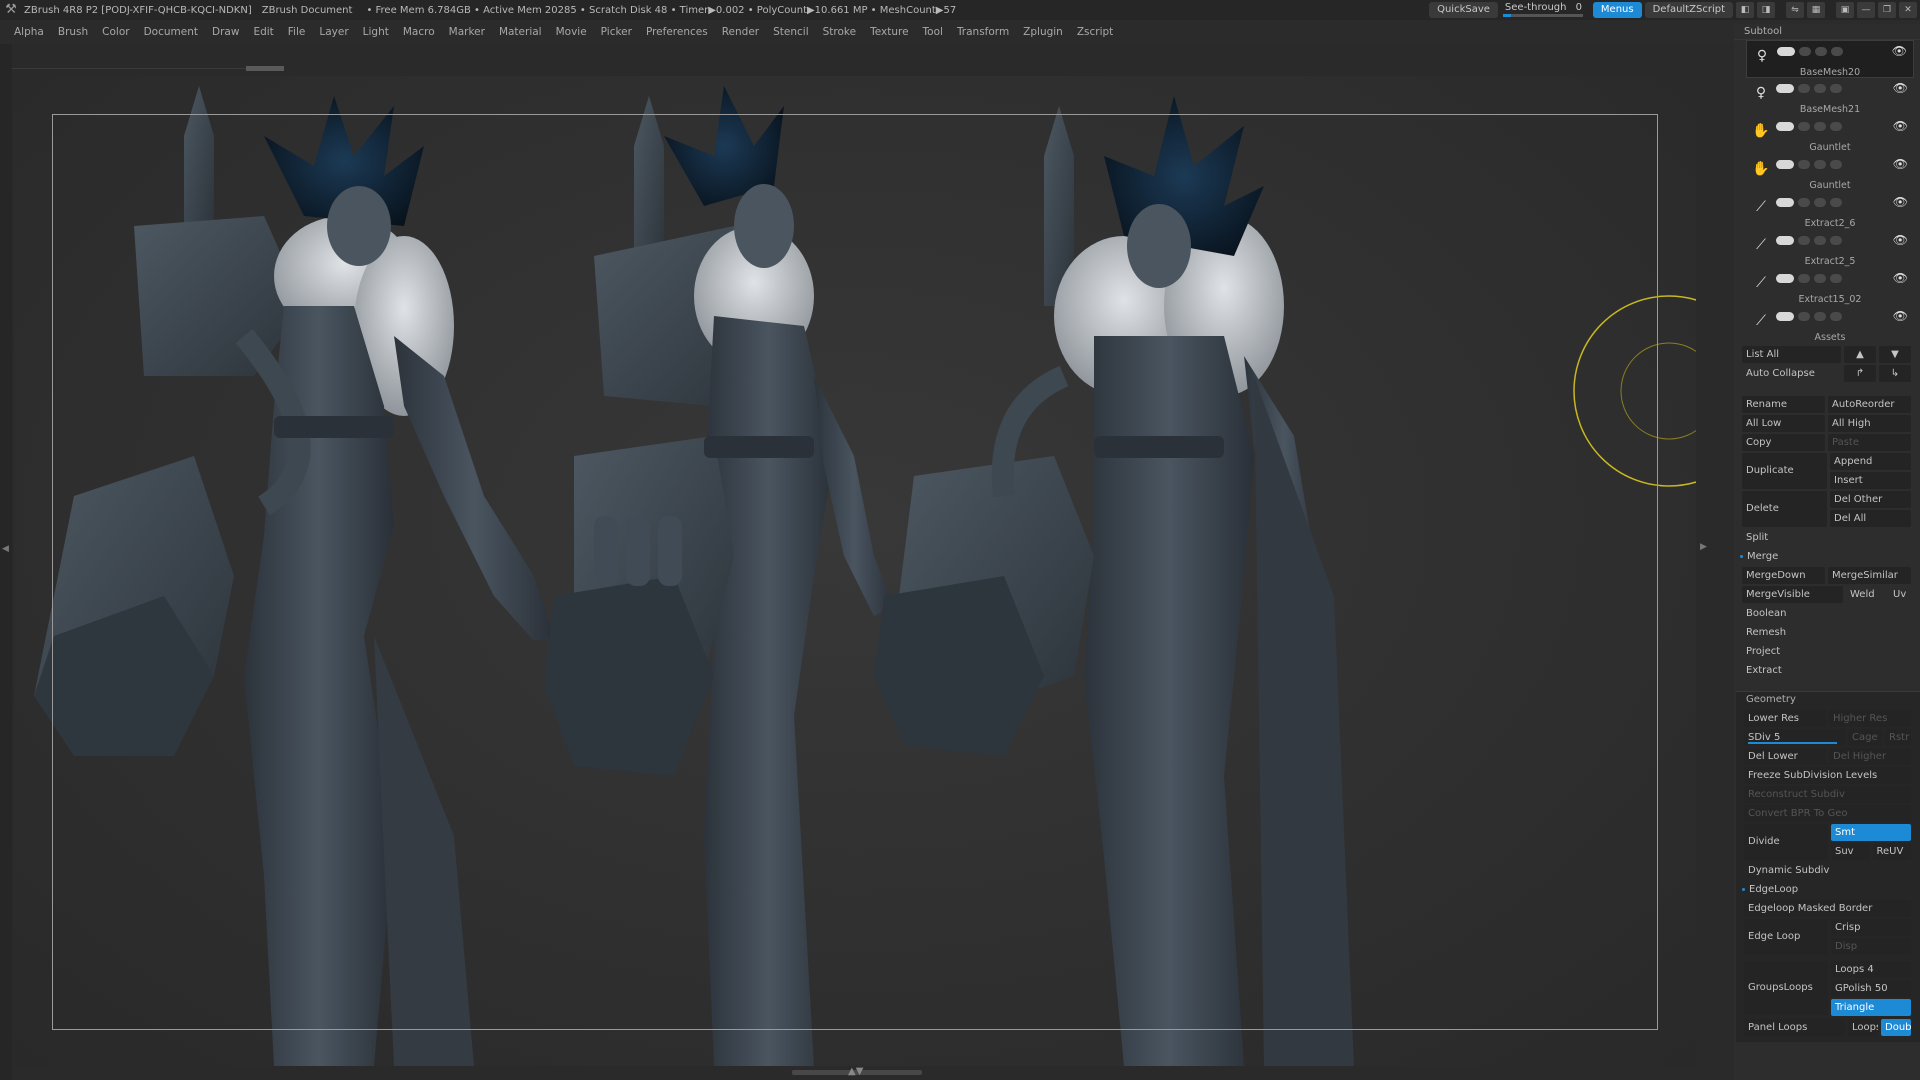 The width and height of the screenshot is (1920, 1080). I want to click on crisp-toggle: Crisp, so click(1871, 927).